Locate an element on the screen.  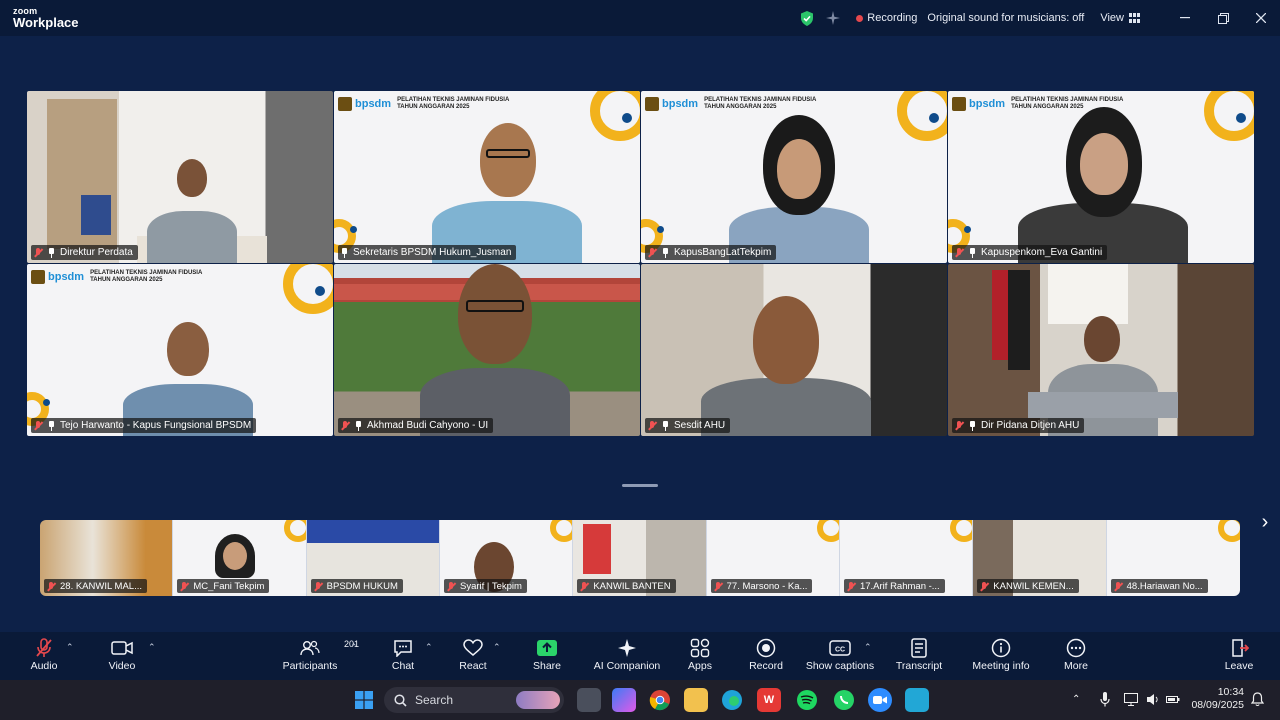
restore-button is located at coordinates (1223, 18).